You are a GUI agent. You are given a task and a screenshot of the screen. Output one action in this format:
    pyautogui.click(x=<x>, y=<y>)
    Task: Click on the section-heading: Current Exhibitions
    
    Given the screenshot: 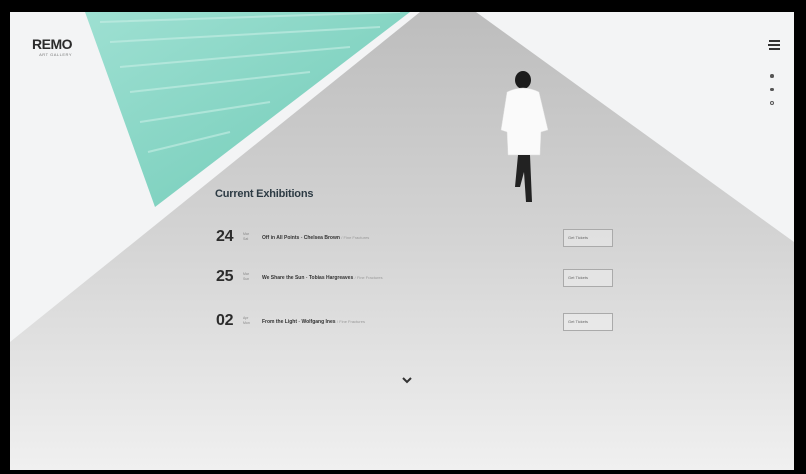 What is the action you would take?
    pyautogui.click(x=264, y=194)
    